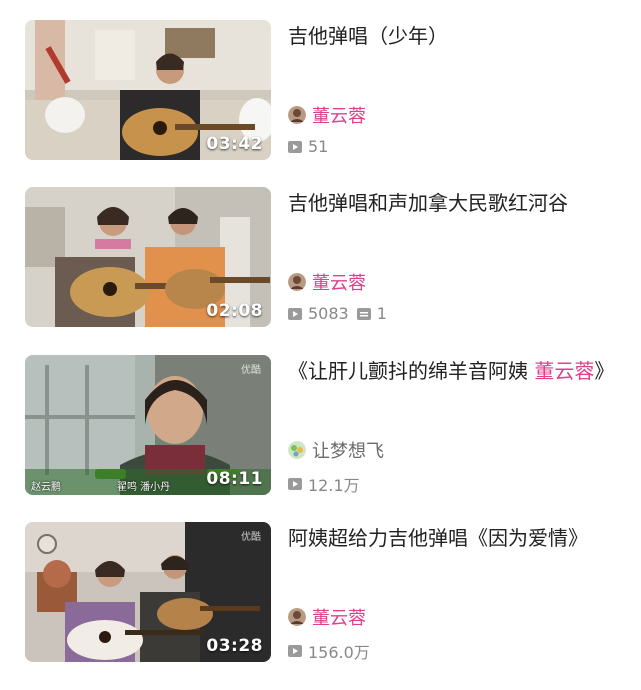 The height and width of the screenshot is (690, 641). What do you see at coordinates (348, 450) in the screenshot?
I see `author-name: 让梦想飞` at bounding box center [348, 450].